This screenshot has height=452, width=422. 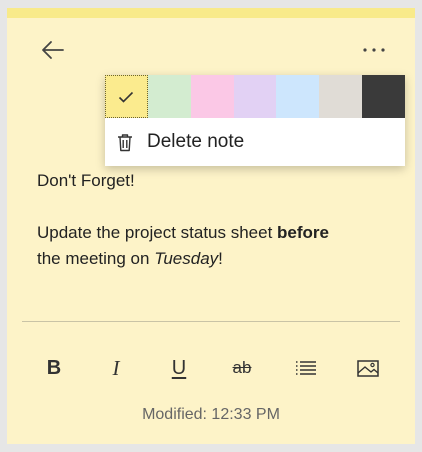 What do you see at coordinates (179, 368) in the screenshot?
I see `underline-button: U` at bounding box center [179, 368].